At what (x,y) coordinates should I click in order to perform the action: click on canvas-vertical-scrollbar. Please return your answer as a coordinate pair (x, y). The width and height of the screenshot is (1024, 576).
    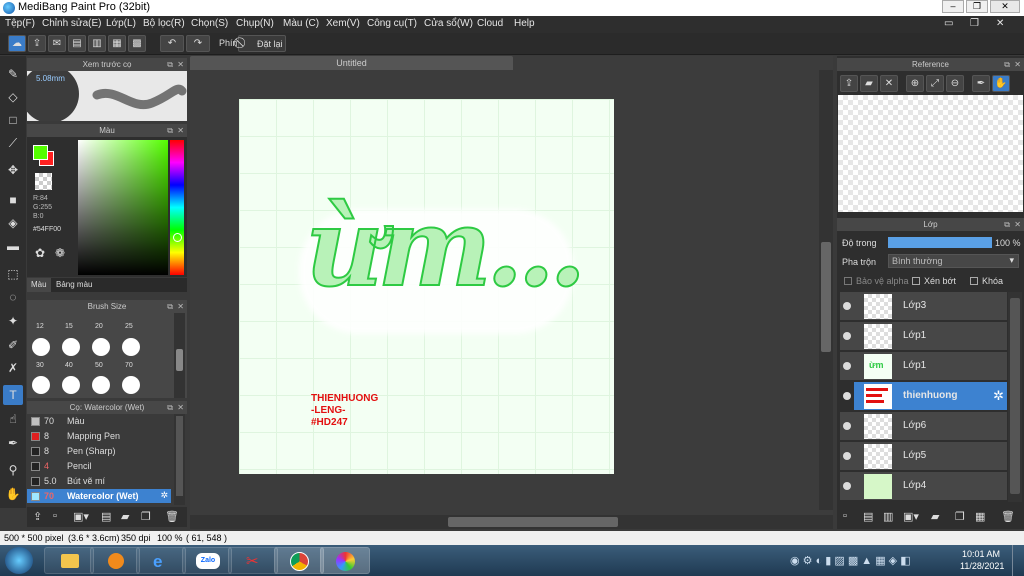
    Looking at the image, I should click on (826, 290).